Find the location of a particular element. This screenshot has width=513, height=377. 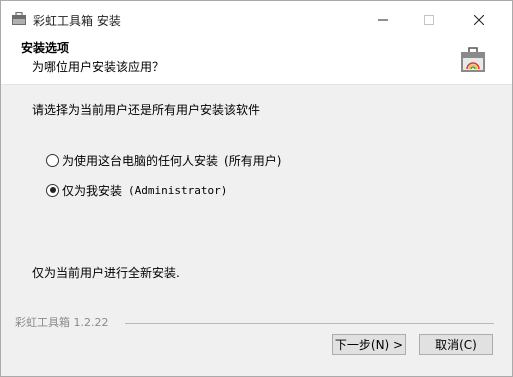

footer-divider is located at coordinates (309, 323).